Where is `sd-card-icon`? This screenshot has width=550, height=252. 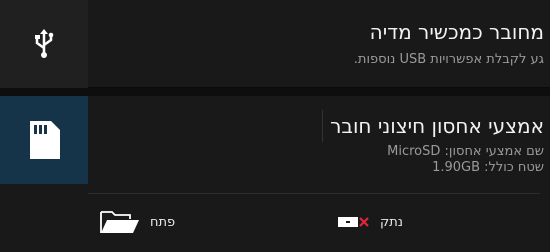
sd-card-icon is located at coordinates (45, 140).